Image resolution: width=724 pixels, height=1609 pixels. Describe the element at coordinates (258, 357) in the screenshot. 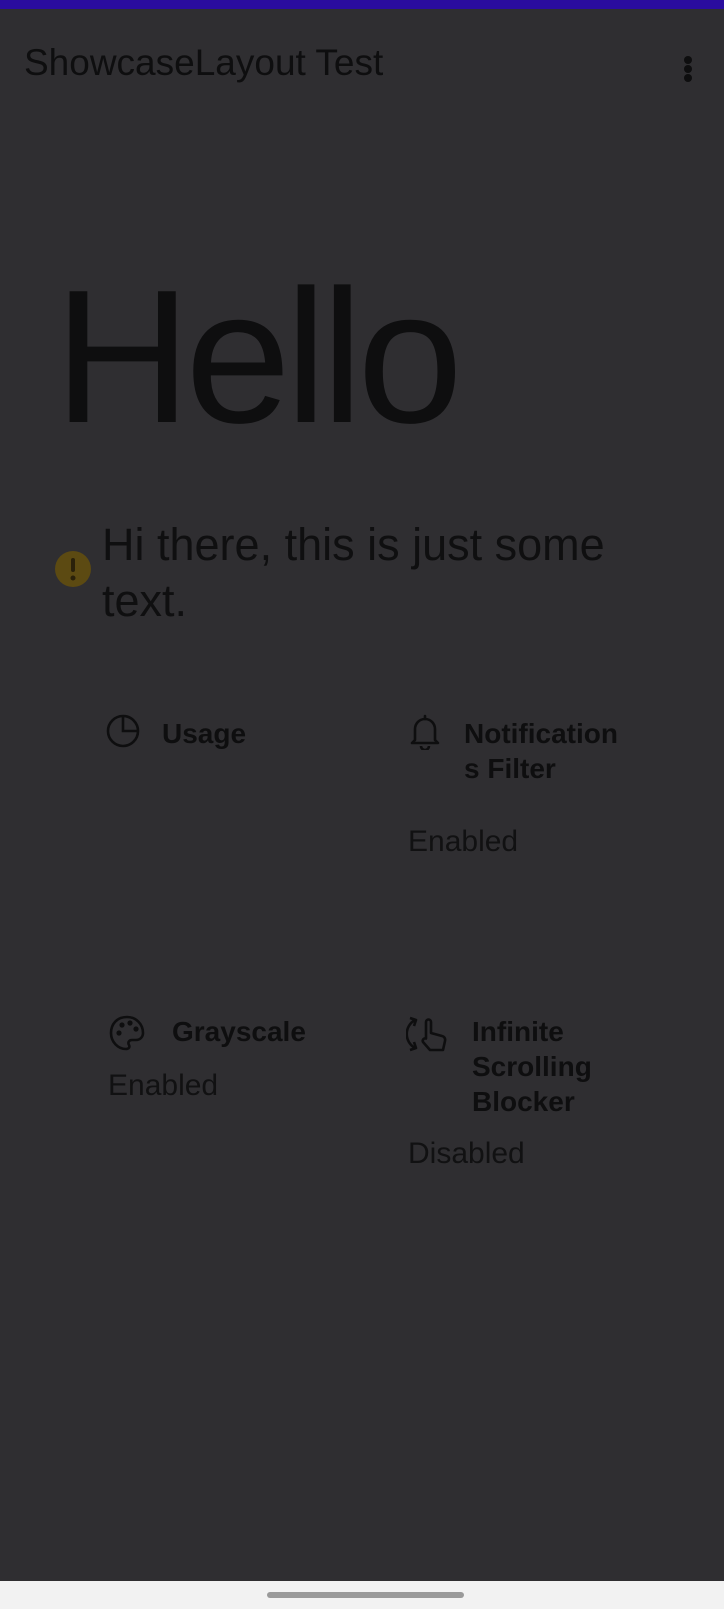

I see `hello-headline: Hello` at that location.